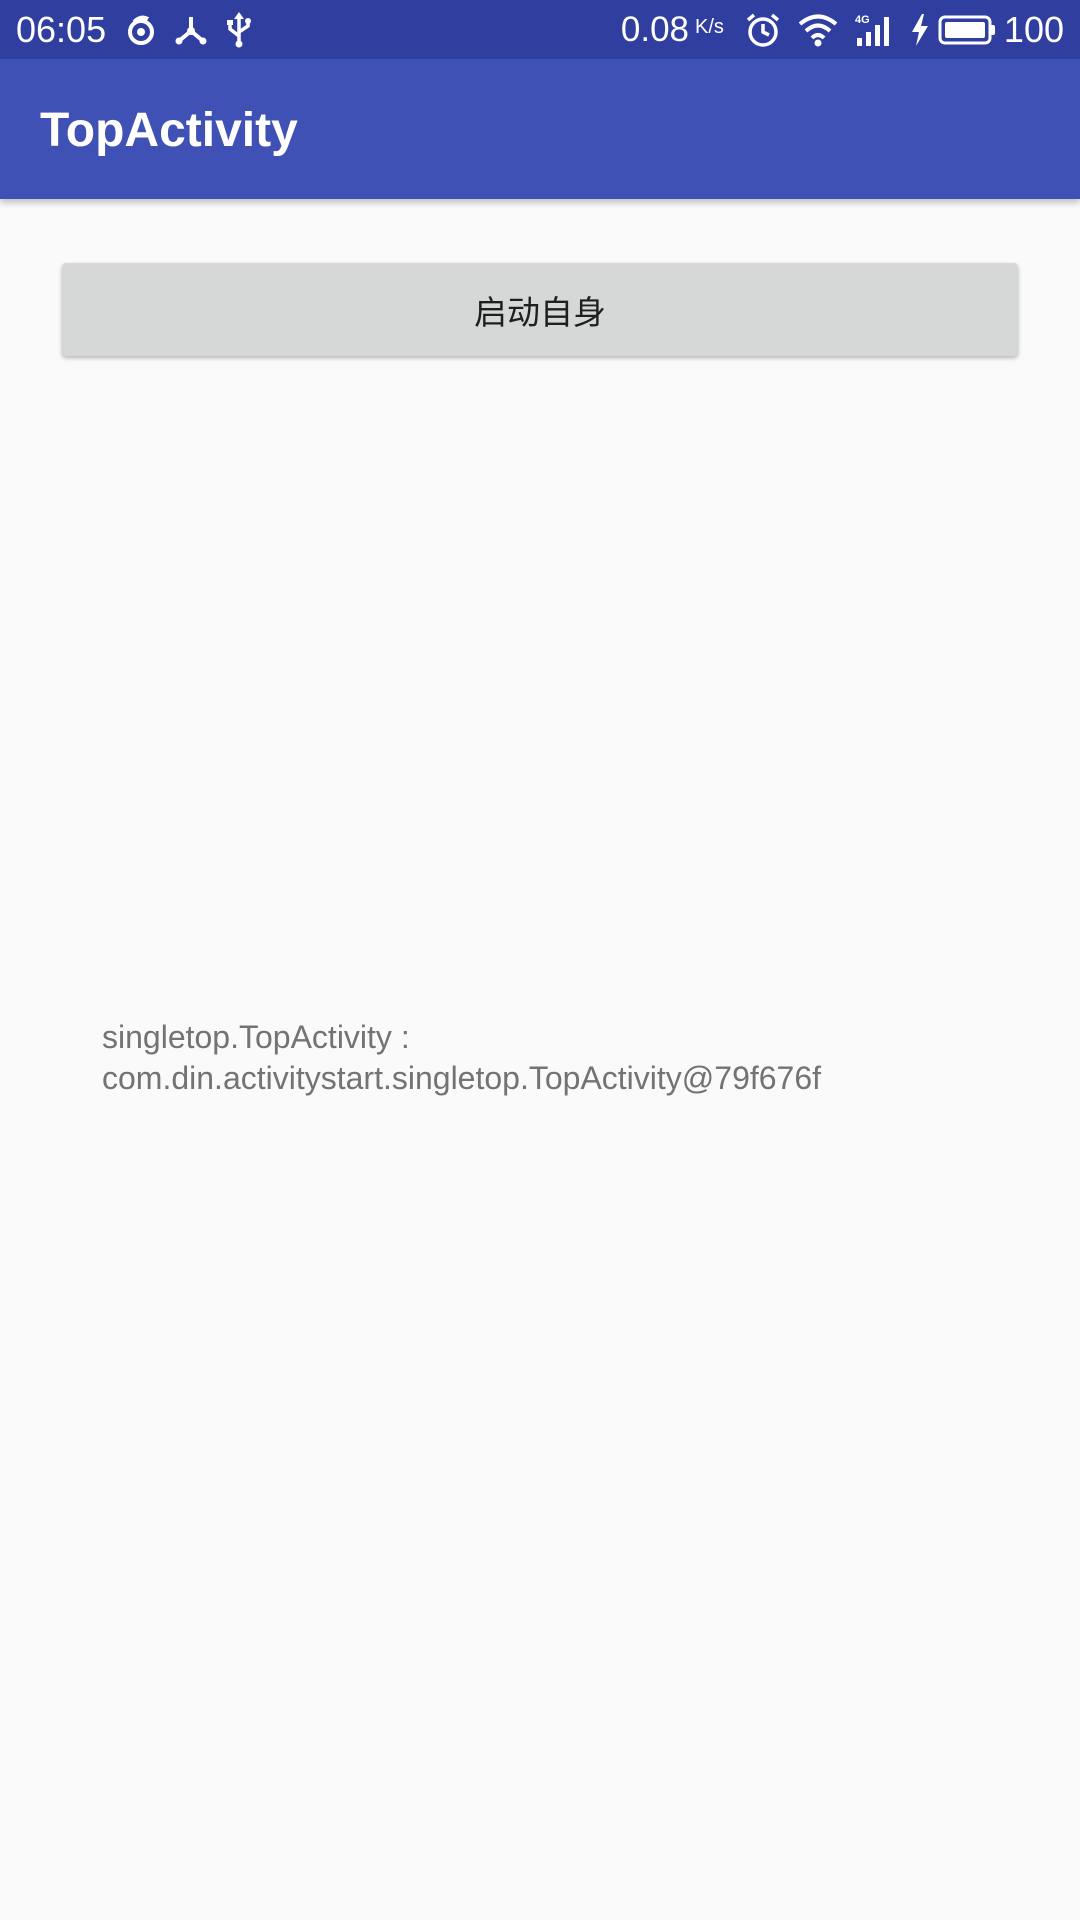 The height and width of the screenshot is (1920, 1080). What do you see at coordinates (61, 29) in the screenshot?
I see `status-time: 06:05` at bounding box center [61, 29].